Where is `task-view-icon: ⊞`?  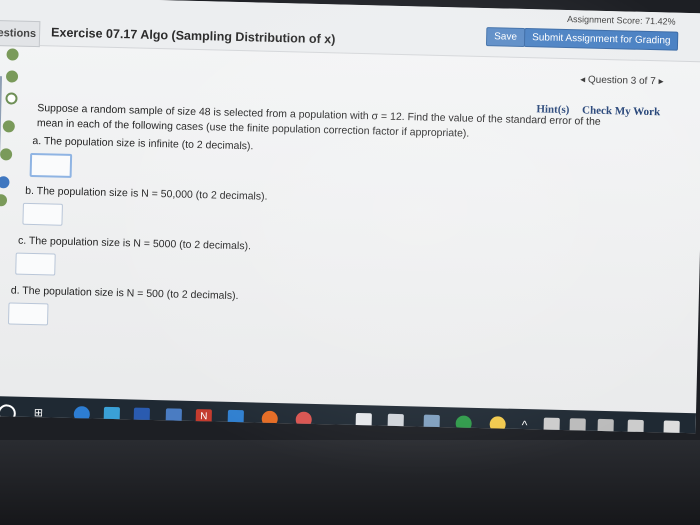
task-view-icon: ⊞ is located at coordinates (42, 413).